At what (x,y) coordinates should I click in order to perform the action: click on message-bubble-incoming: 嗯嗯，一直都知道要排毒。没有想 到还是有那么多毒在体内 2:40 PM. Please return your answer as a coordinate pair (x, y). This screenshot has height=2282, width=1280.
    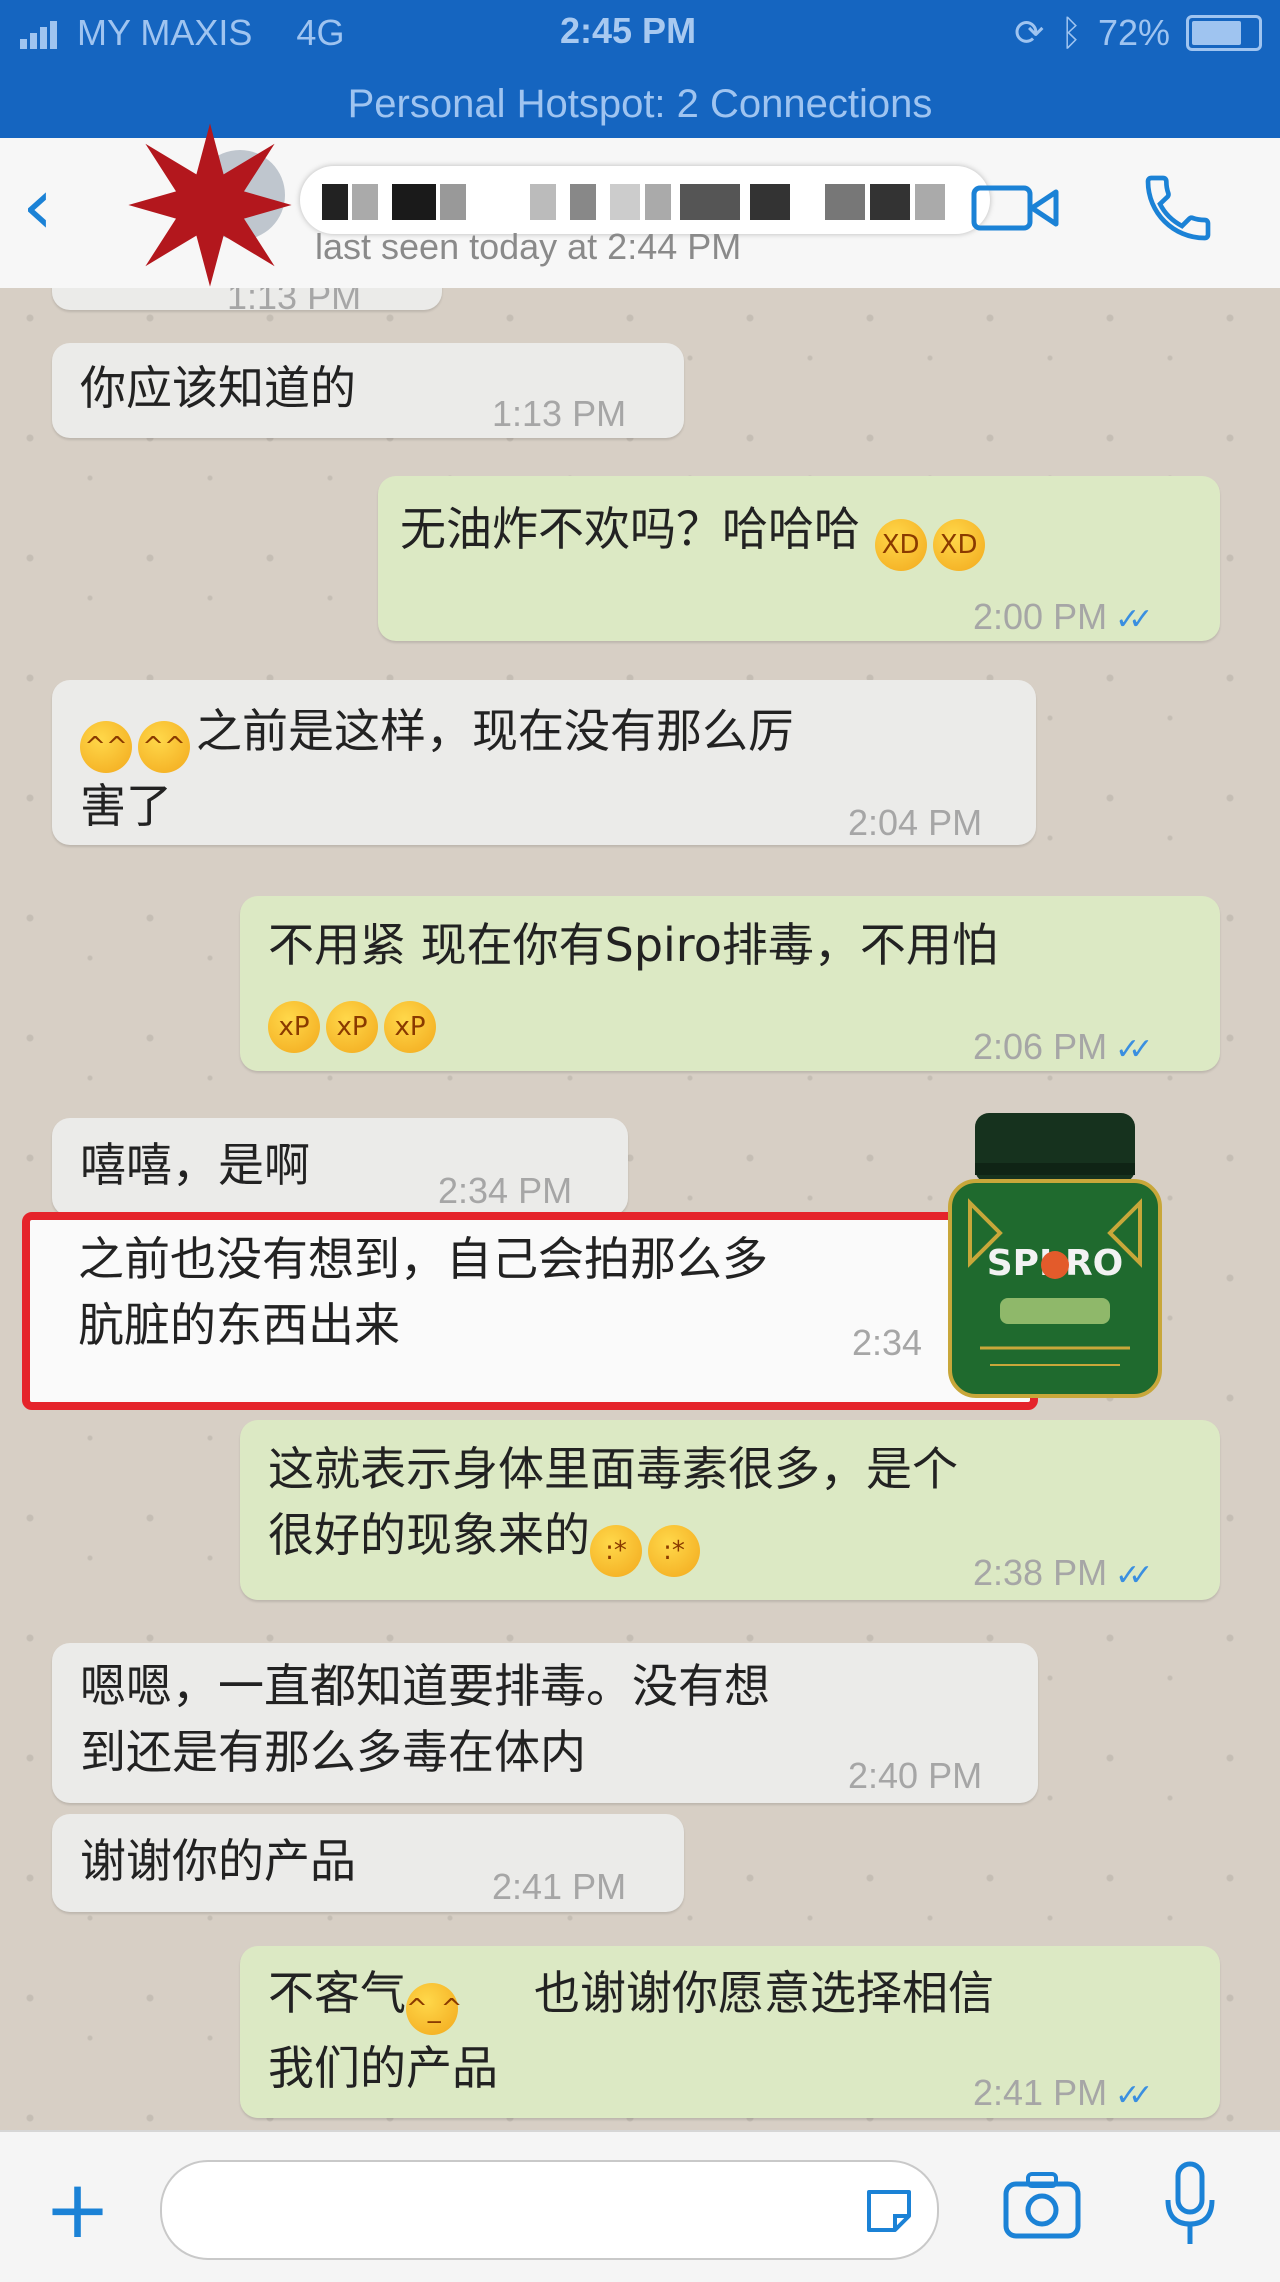
    Looking at the image, I should click on (545, 1723).